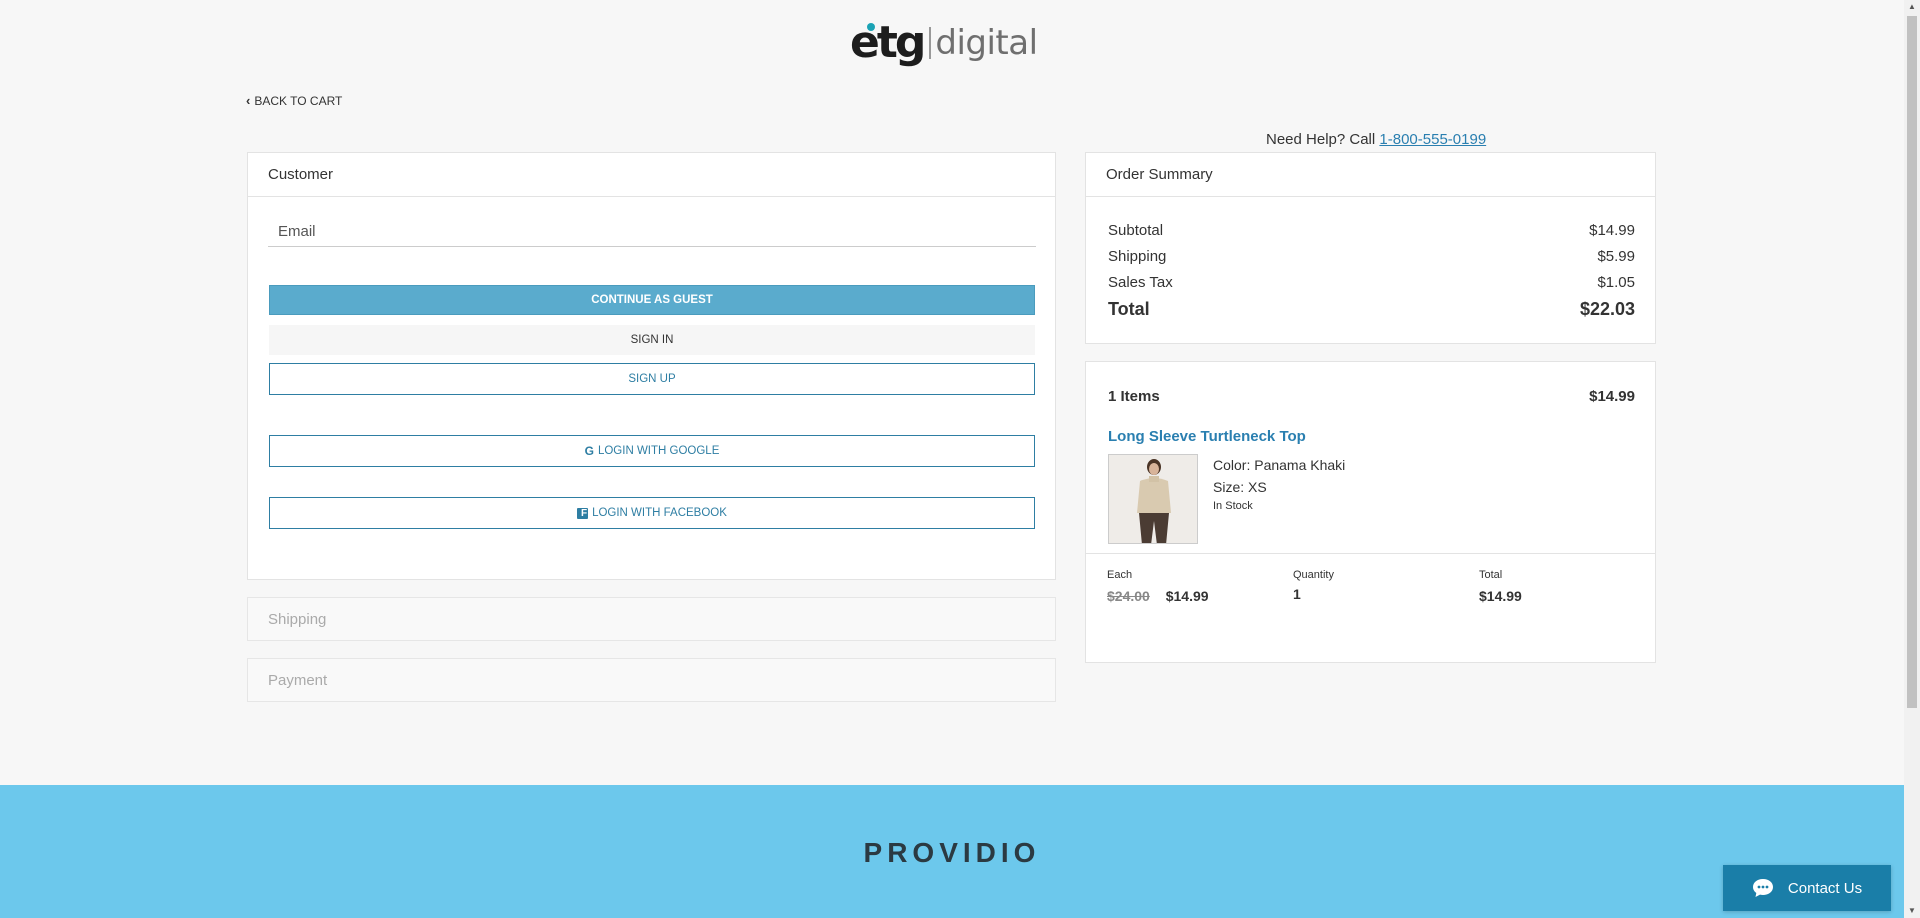 Image resolution: width=1920 pixels, height=918 pixels. Describe the element at coordinates (651, 680) in the screenshot. I see `payment-section: Payment` at that location.